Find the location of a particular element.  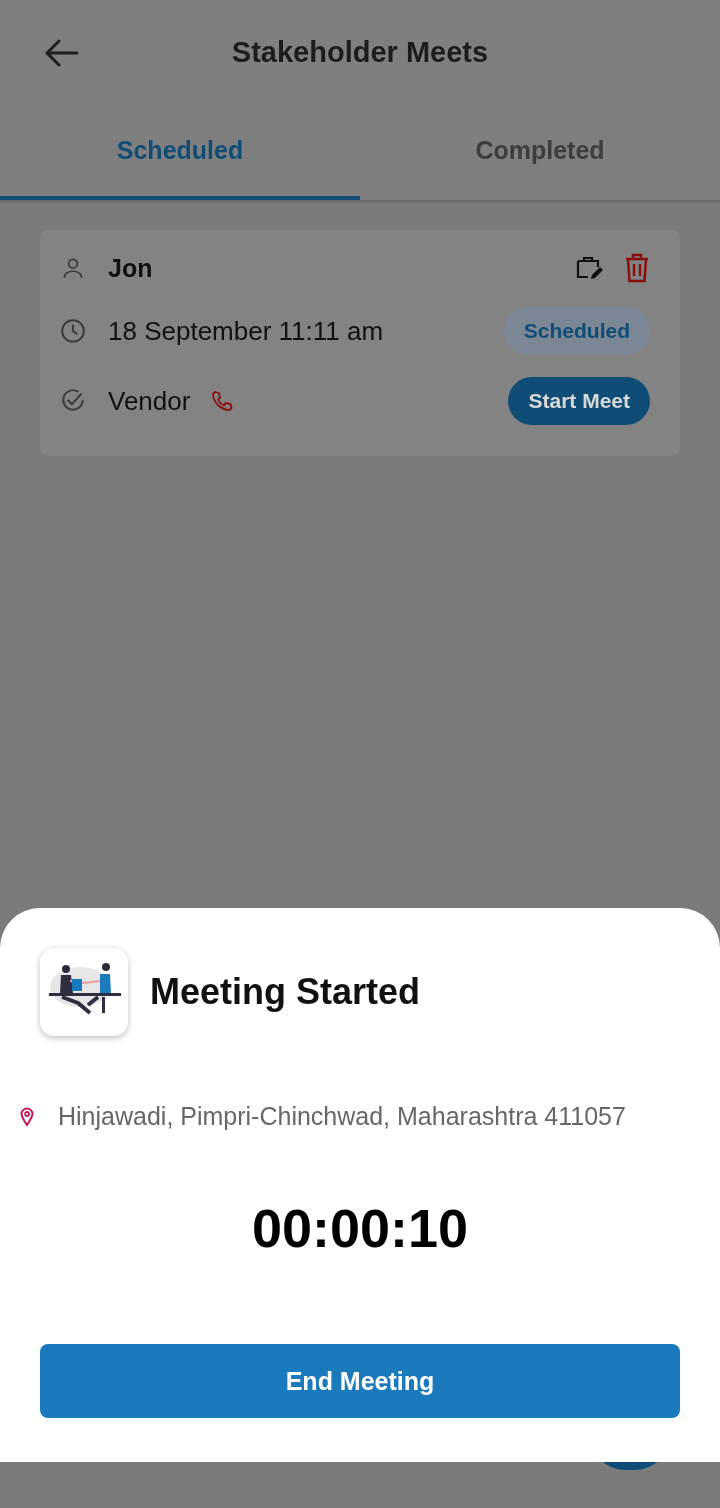

tab: Completed is located at coordinates (540, 152).